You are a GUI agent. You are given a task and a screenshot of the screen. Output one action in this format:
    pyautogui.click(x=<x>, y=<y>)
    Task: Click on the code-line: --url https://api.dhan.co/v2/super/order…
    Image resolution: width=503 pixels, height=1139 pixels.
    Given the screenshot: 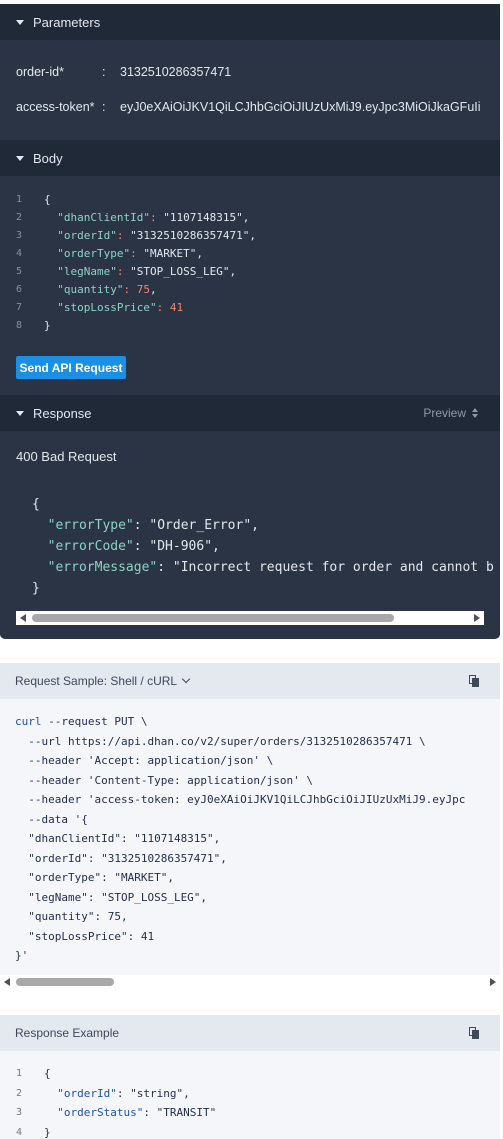 What is the action you would take?
    pyautogui.click(x=240, y=742)
    